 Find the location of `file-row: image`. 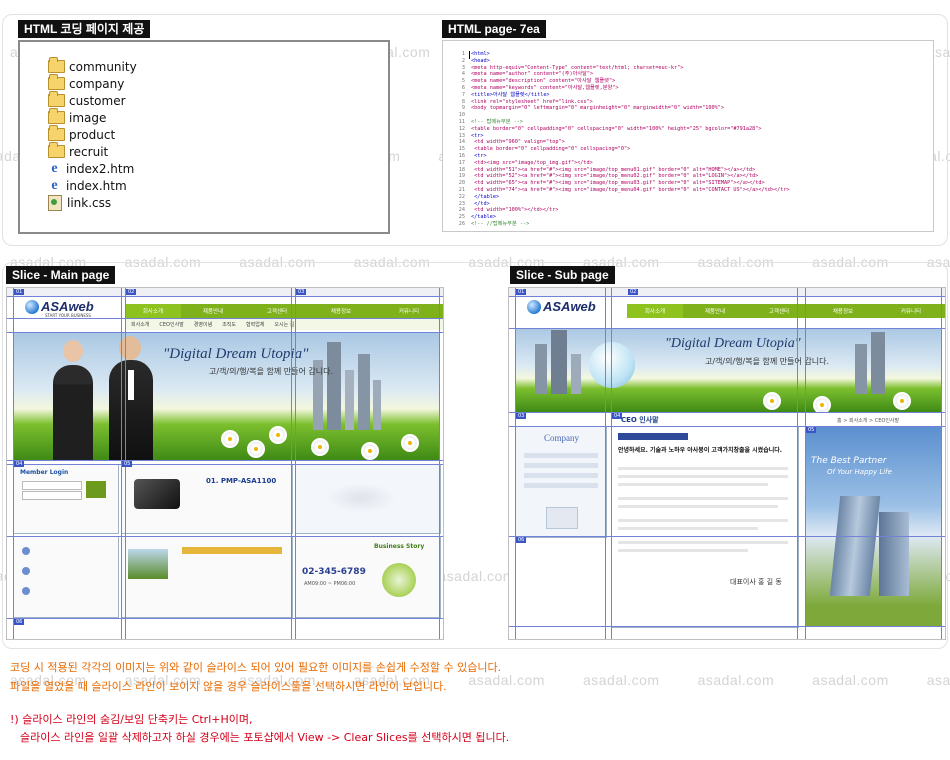

file-row: image is located at coordinates (77, 117).